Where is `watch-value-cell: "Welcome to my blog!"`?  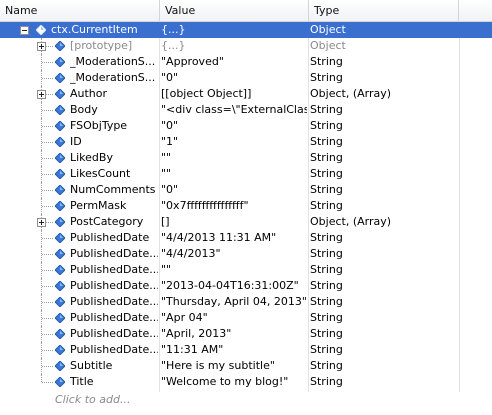
watch-value-cell: "Welcome to my blog!" is located at coordinates (234, 382).